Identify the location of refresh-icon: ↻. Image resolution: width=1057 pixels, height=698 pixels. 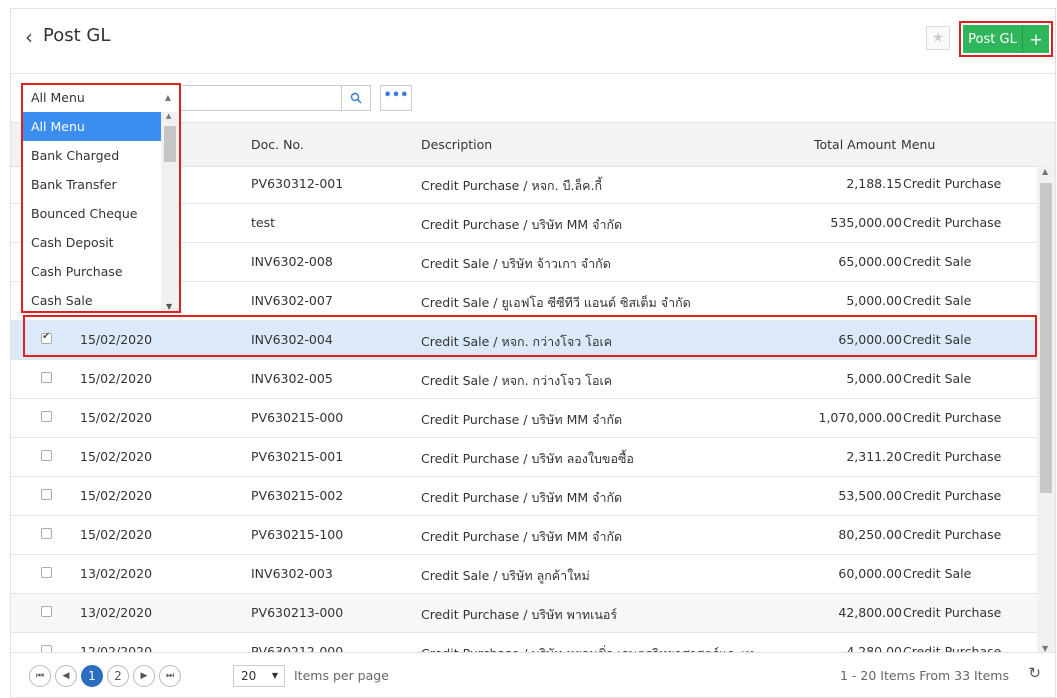
(1034, 673).